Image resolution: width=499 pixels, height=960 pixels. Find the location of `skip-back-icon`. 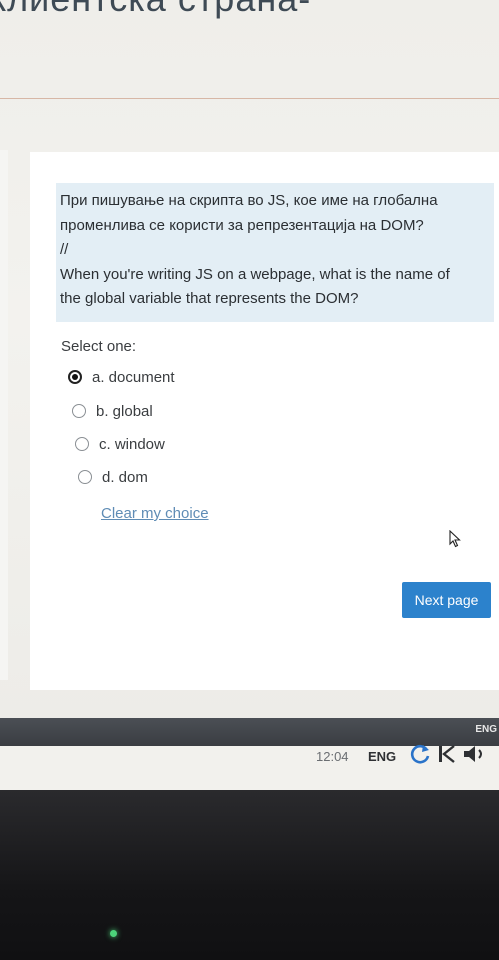

skip-back-icon is located at coordinates (447, 754).